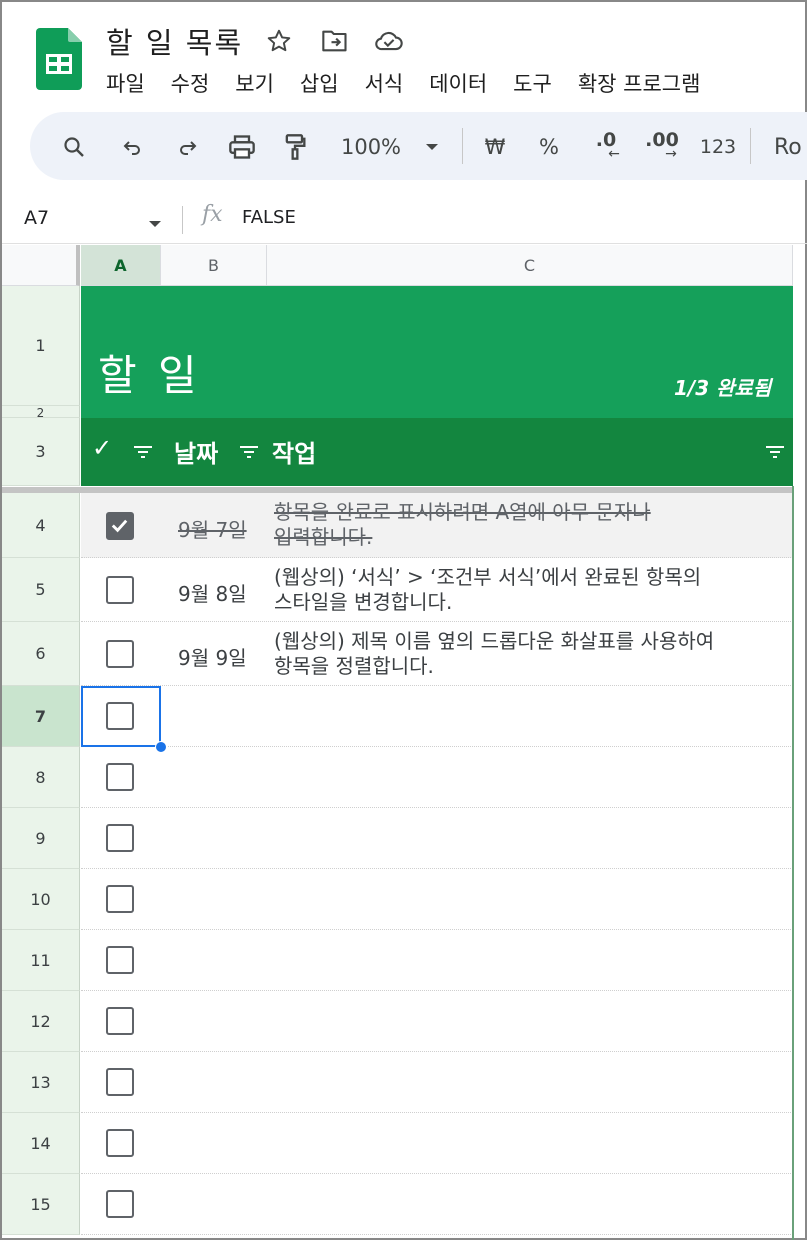  Describe the element at coordinates (161, 747) in the screenshot. I see `fill-handle` at that location.